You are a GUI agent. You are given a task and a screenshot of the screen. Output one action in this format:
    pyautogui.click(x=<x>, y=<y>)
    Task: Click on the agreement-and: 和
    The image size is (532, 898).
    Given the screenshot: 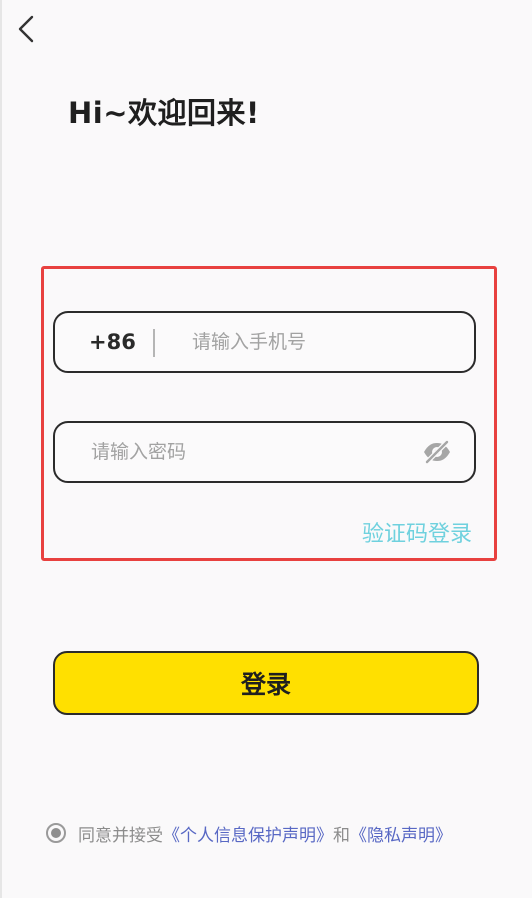 What is the action you would take?
    pyautogui.click(x=341, y=835)
    